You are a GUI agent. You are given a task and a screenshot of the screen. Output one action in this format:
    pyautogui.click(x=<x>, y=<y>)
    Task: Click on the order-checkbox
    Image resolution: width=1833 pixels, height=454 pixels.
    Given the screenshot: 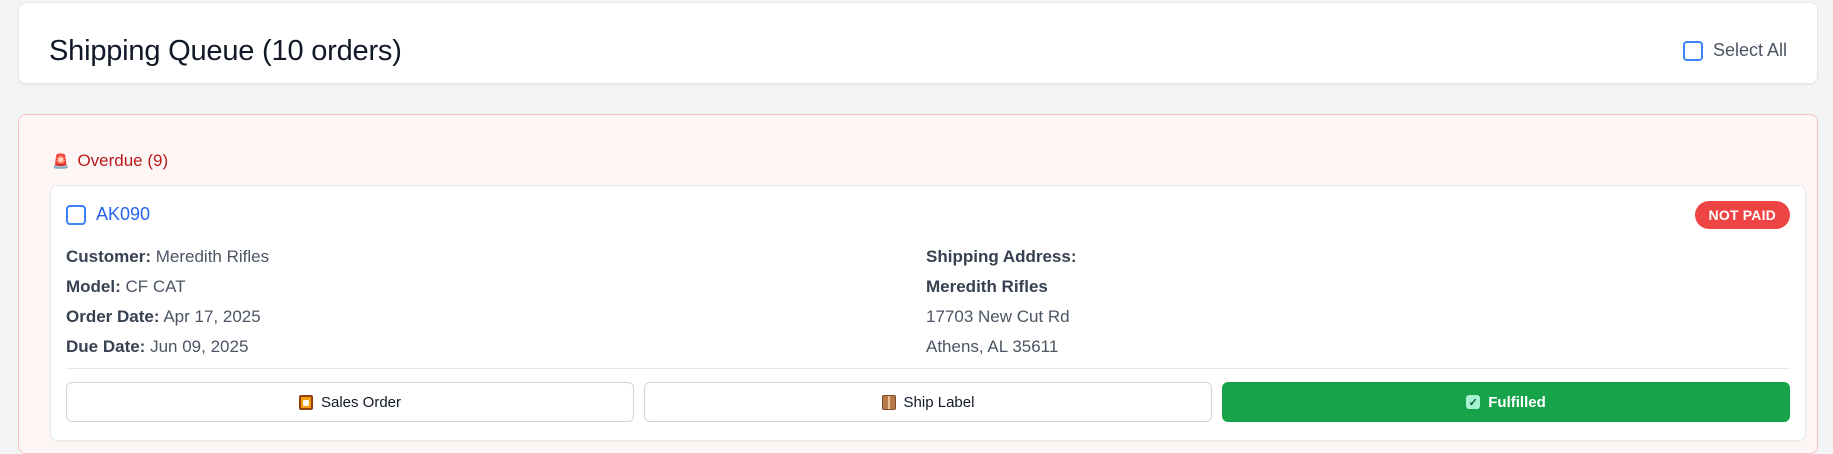 What is the action you would take?
    pyautogui.click(x=76, y=214)
    